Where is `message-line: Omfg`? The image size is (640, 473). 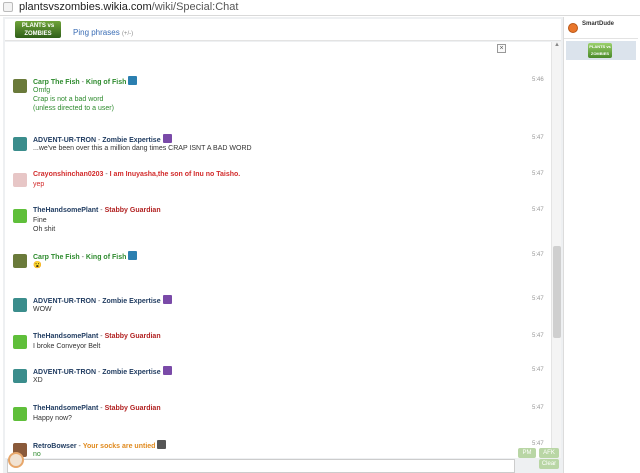
message-line: Omfg is located at coordinates (42, 90).